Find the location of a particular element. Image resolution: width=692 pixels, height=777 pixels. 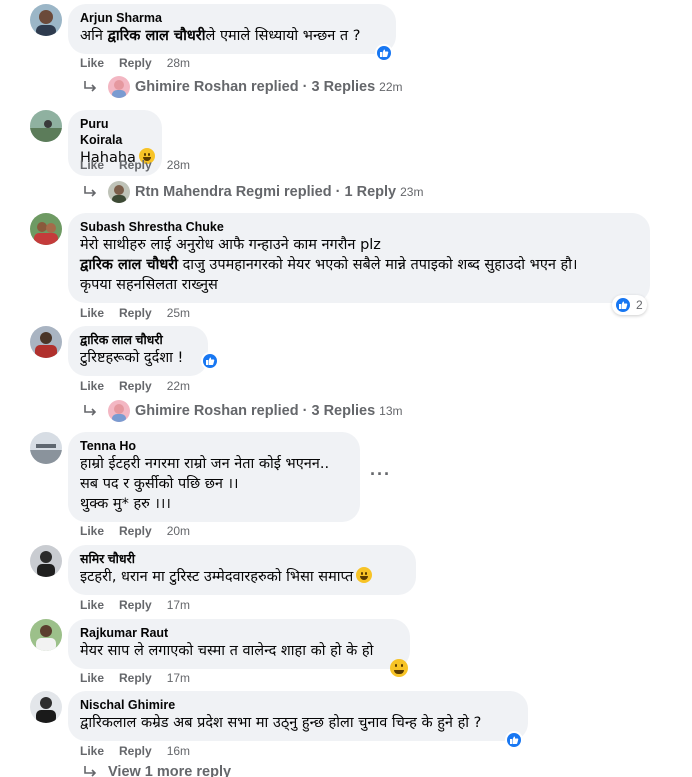

view-replies-link: Ghimire Roshan replied · 3 Replies 13m is located at coordinates (242, 411).